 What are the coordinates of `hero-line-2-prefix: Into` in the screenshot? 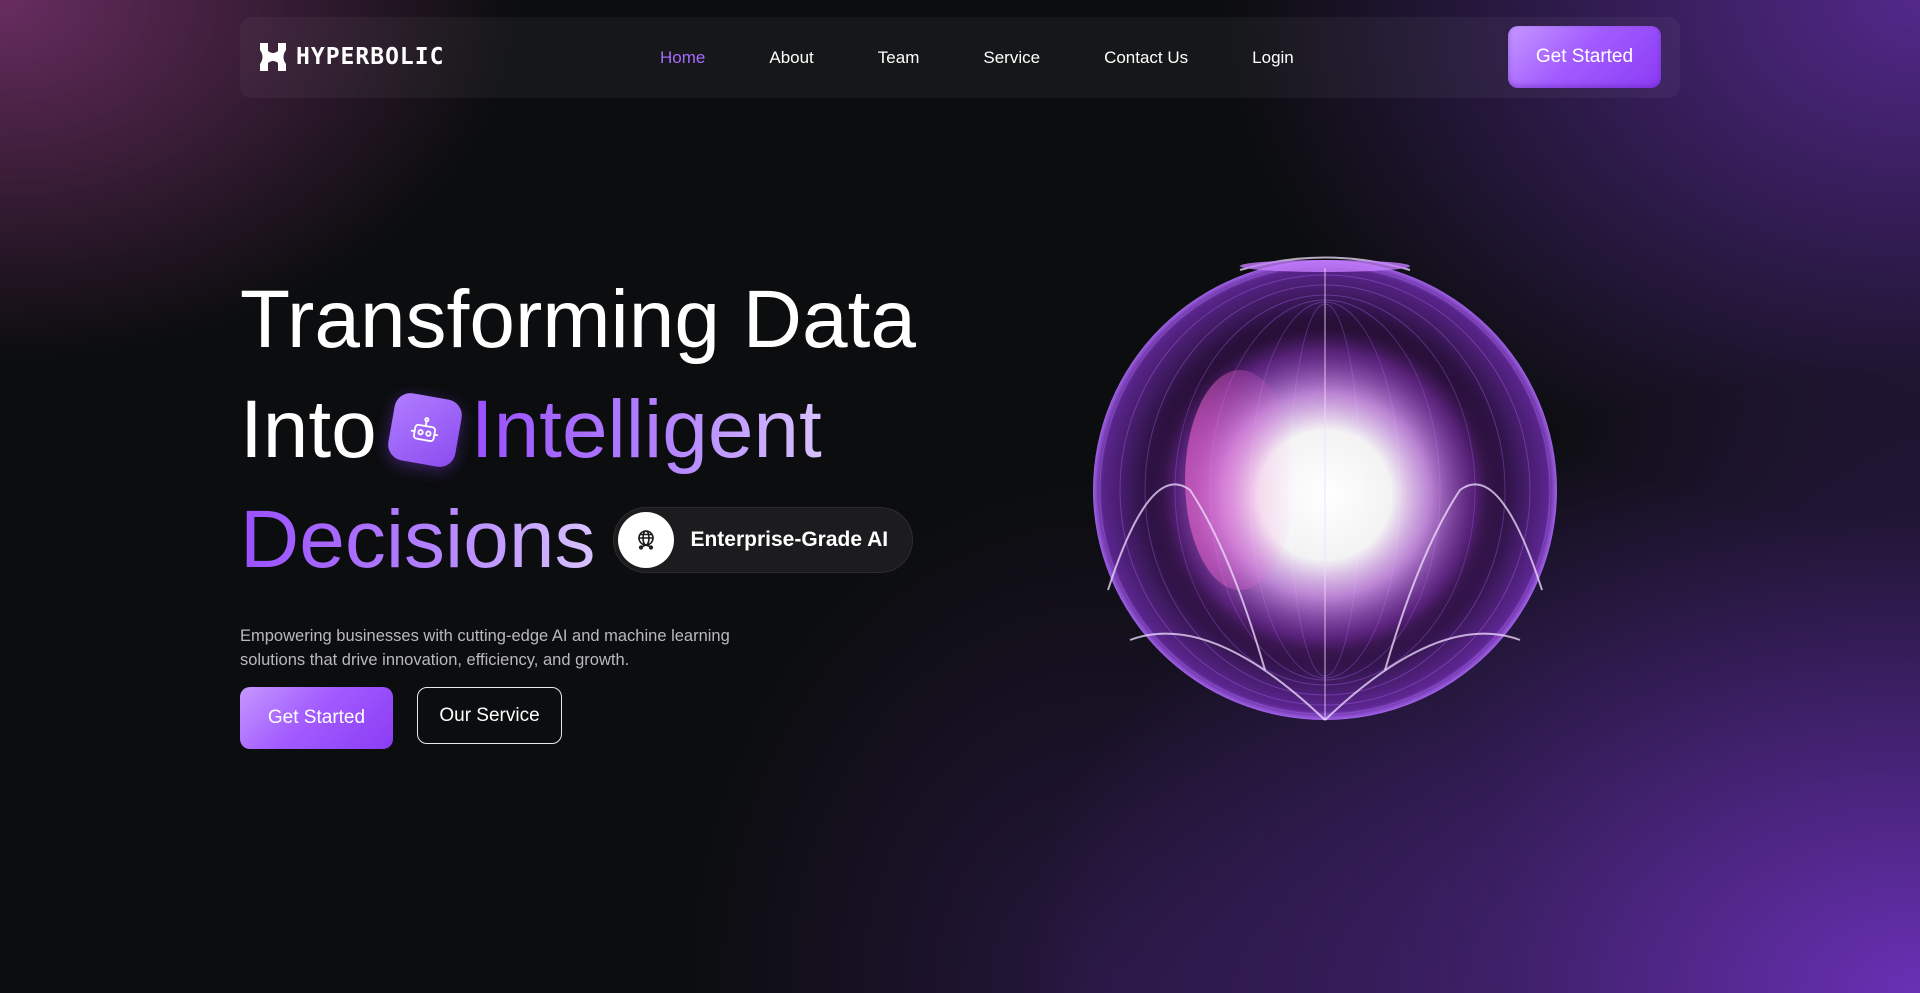 It's located at (308, 429).